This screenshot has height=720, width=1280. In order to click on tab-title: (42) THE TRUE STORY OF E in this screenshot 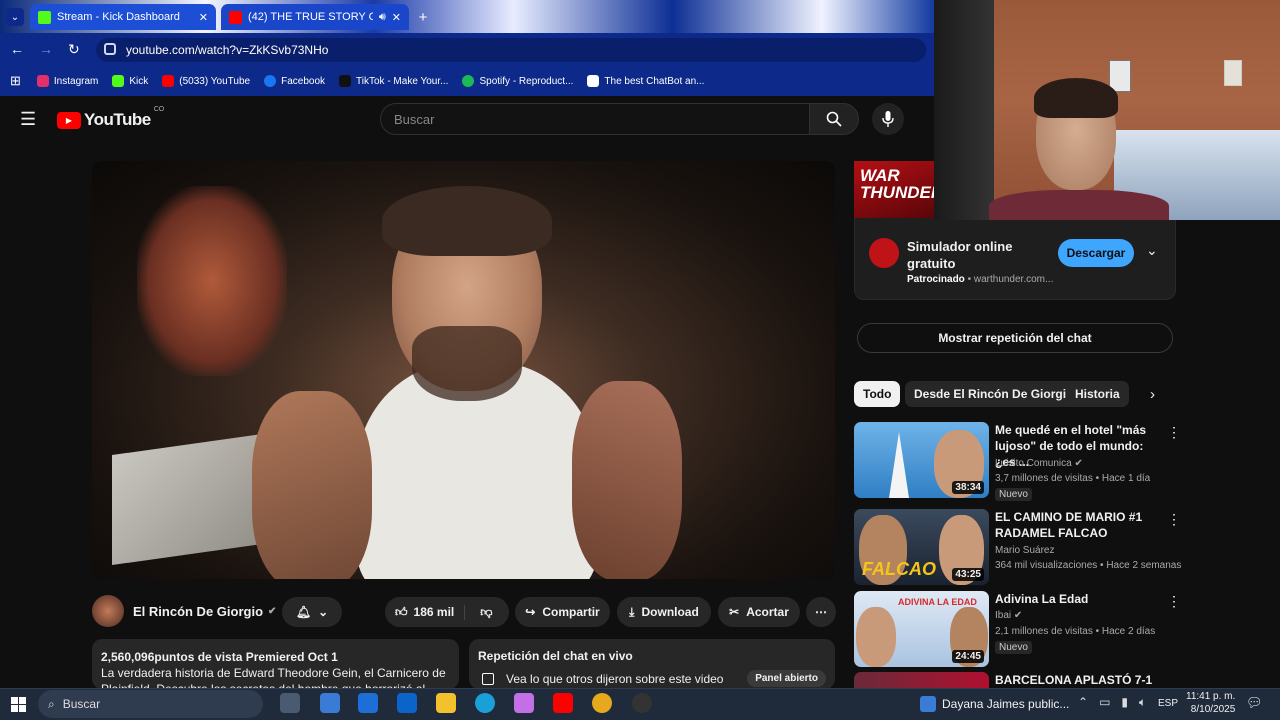, I will do `click(310, 17)`.